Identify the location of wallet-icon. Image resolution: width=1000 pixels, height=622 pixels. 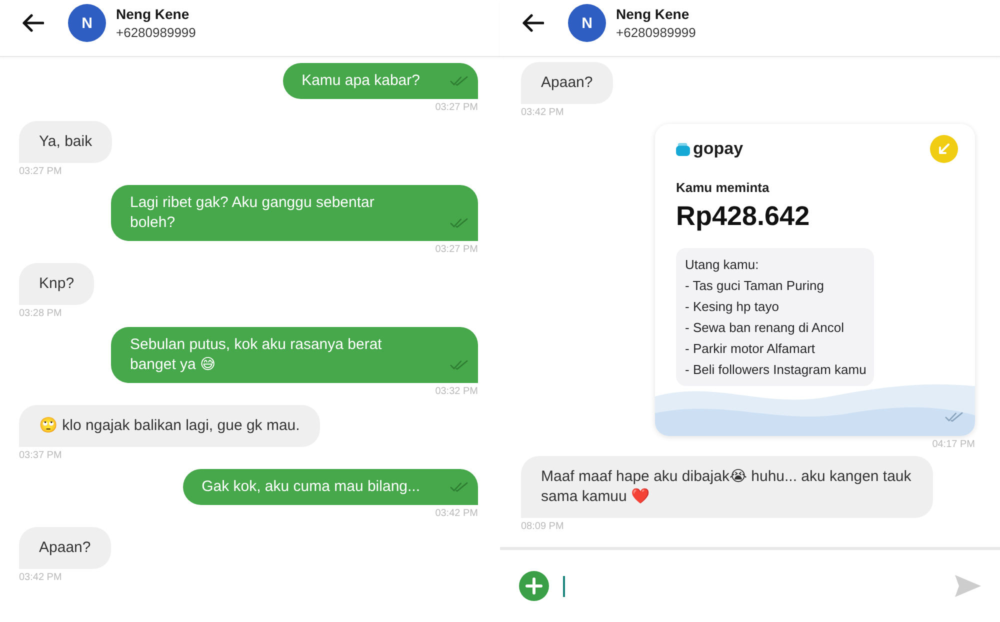
(683, 149).